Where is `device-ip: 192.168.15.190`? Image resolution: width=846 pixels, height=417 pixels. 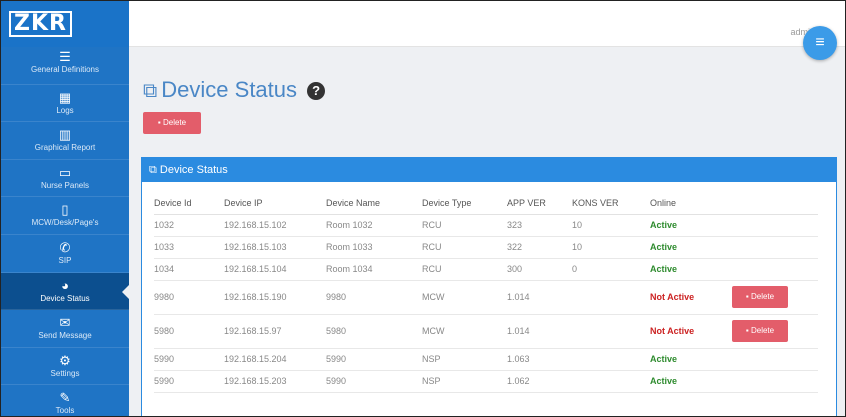
device-ip: 192.168.15.190 is located at coordinates (275, 297).